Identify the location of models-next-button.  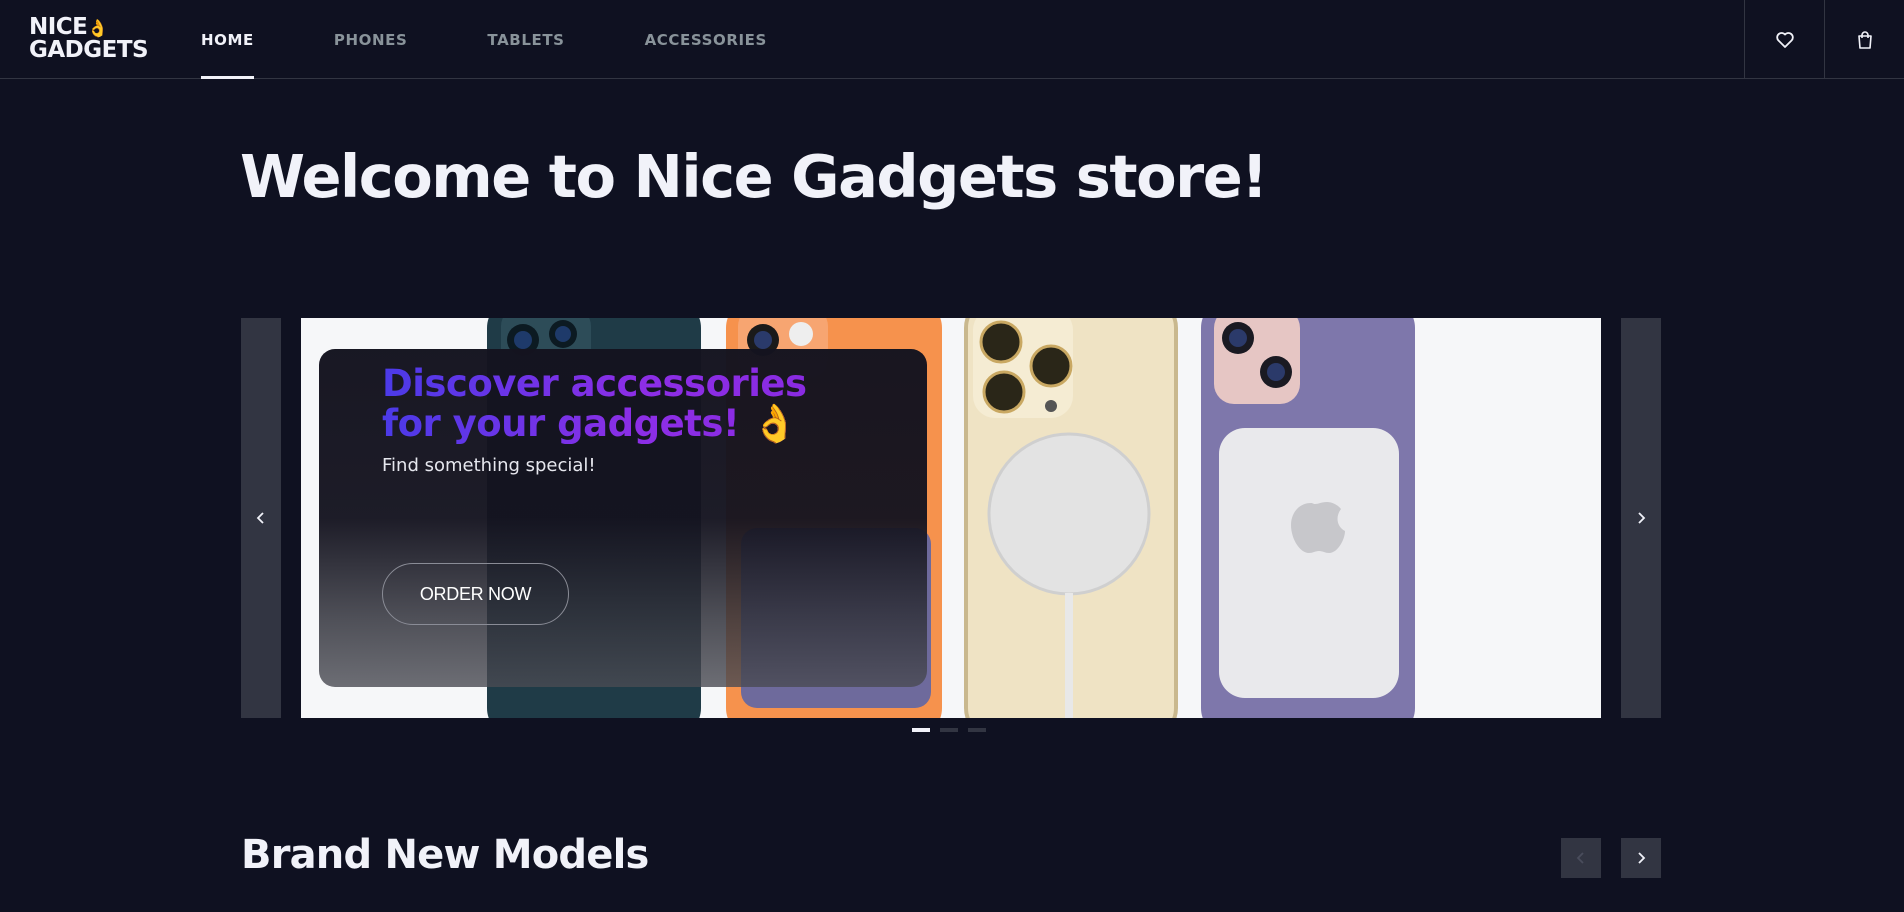
(1641, 858).